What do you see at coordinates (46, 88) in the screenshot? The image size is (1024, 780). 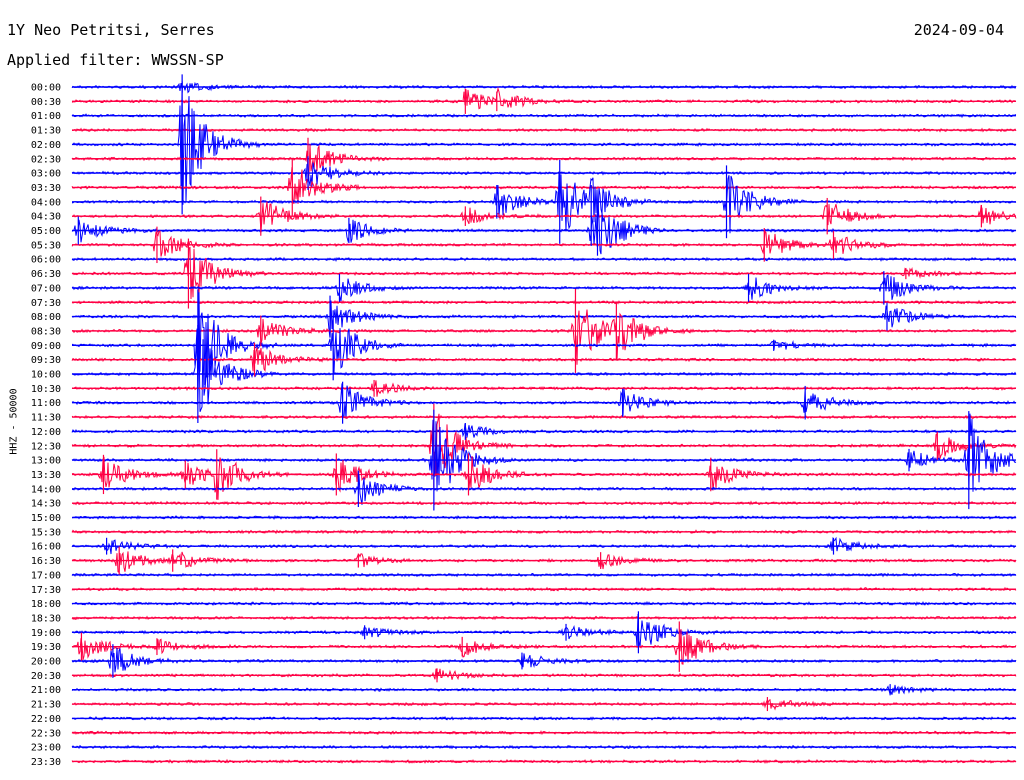 I see `row-time-label: 00:00` at bounding box center [46, 88].